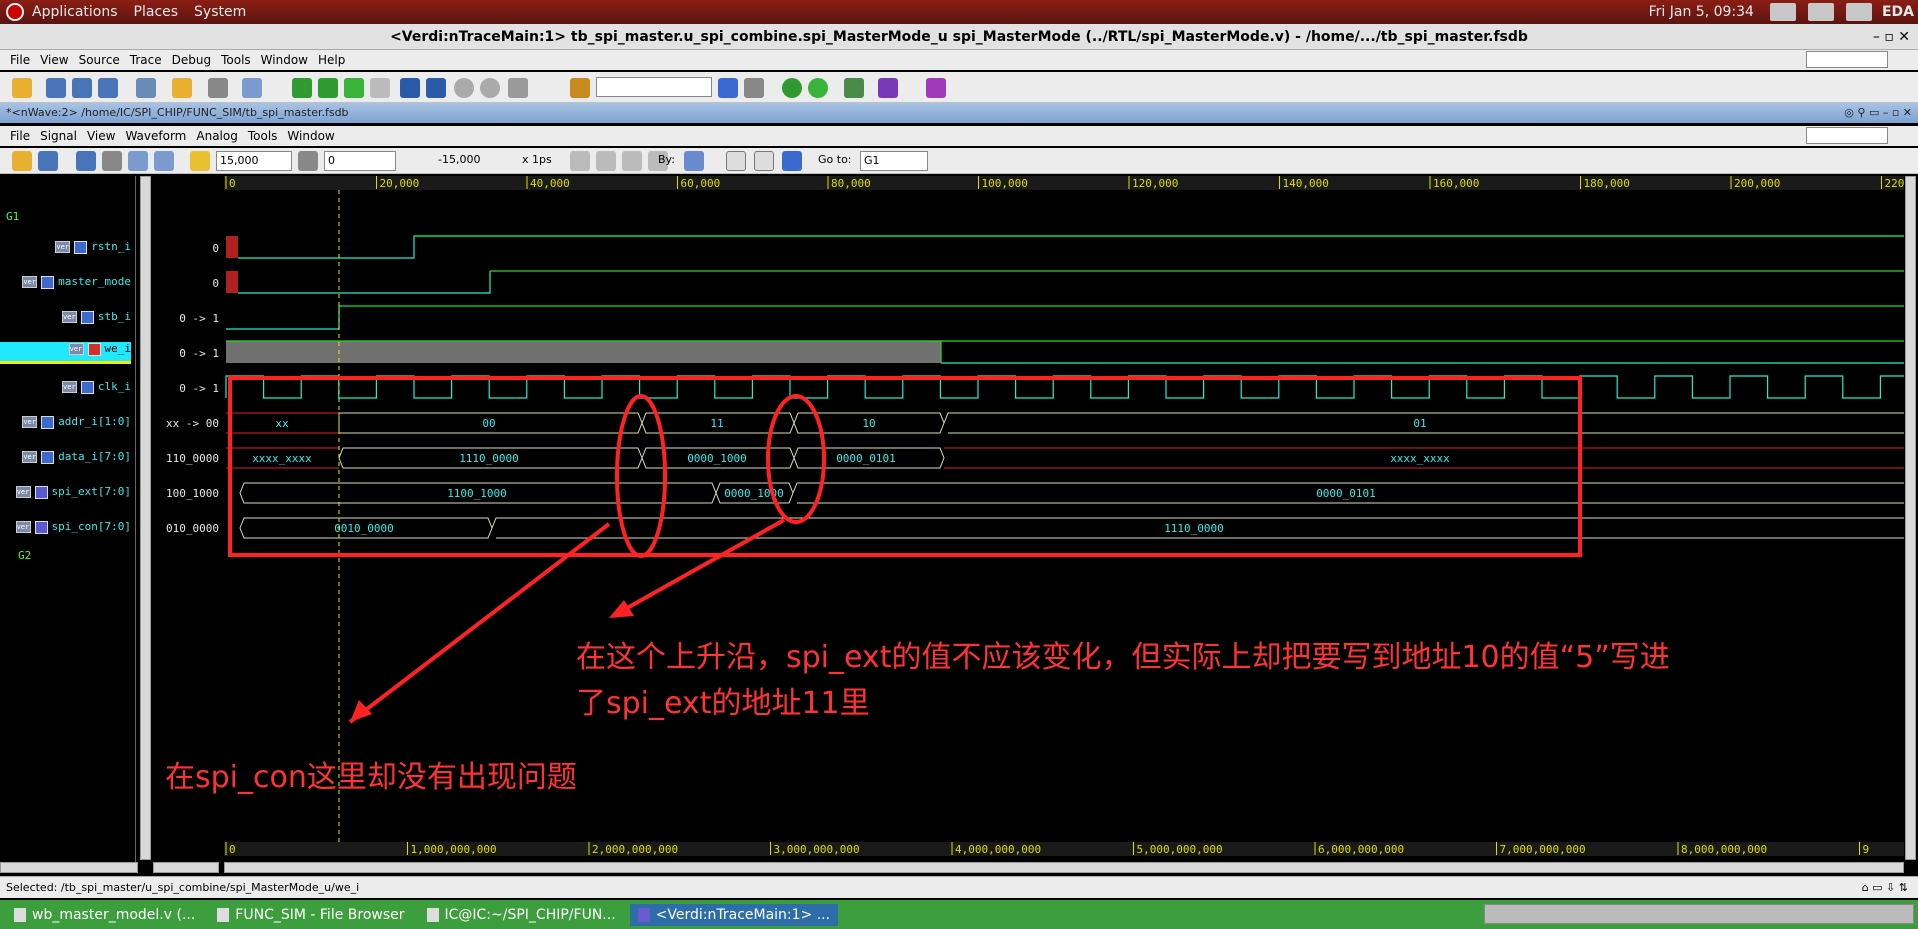  Describe the element at coordinates (818, 88) in the screenshot. I see `refresh-icon` at that location.